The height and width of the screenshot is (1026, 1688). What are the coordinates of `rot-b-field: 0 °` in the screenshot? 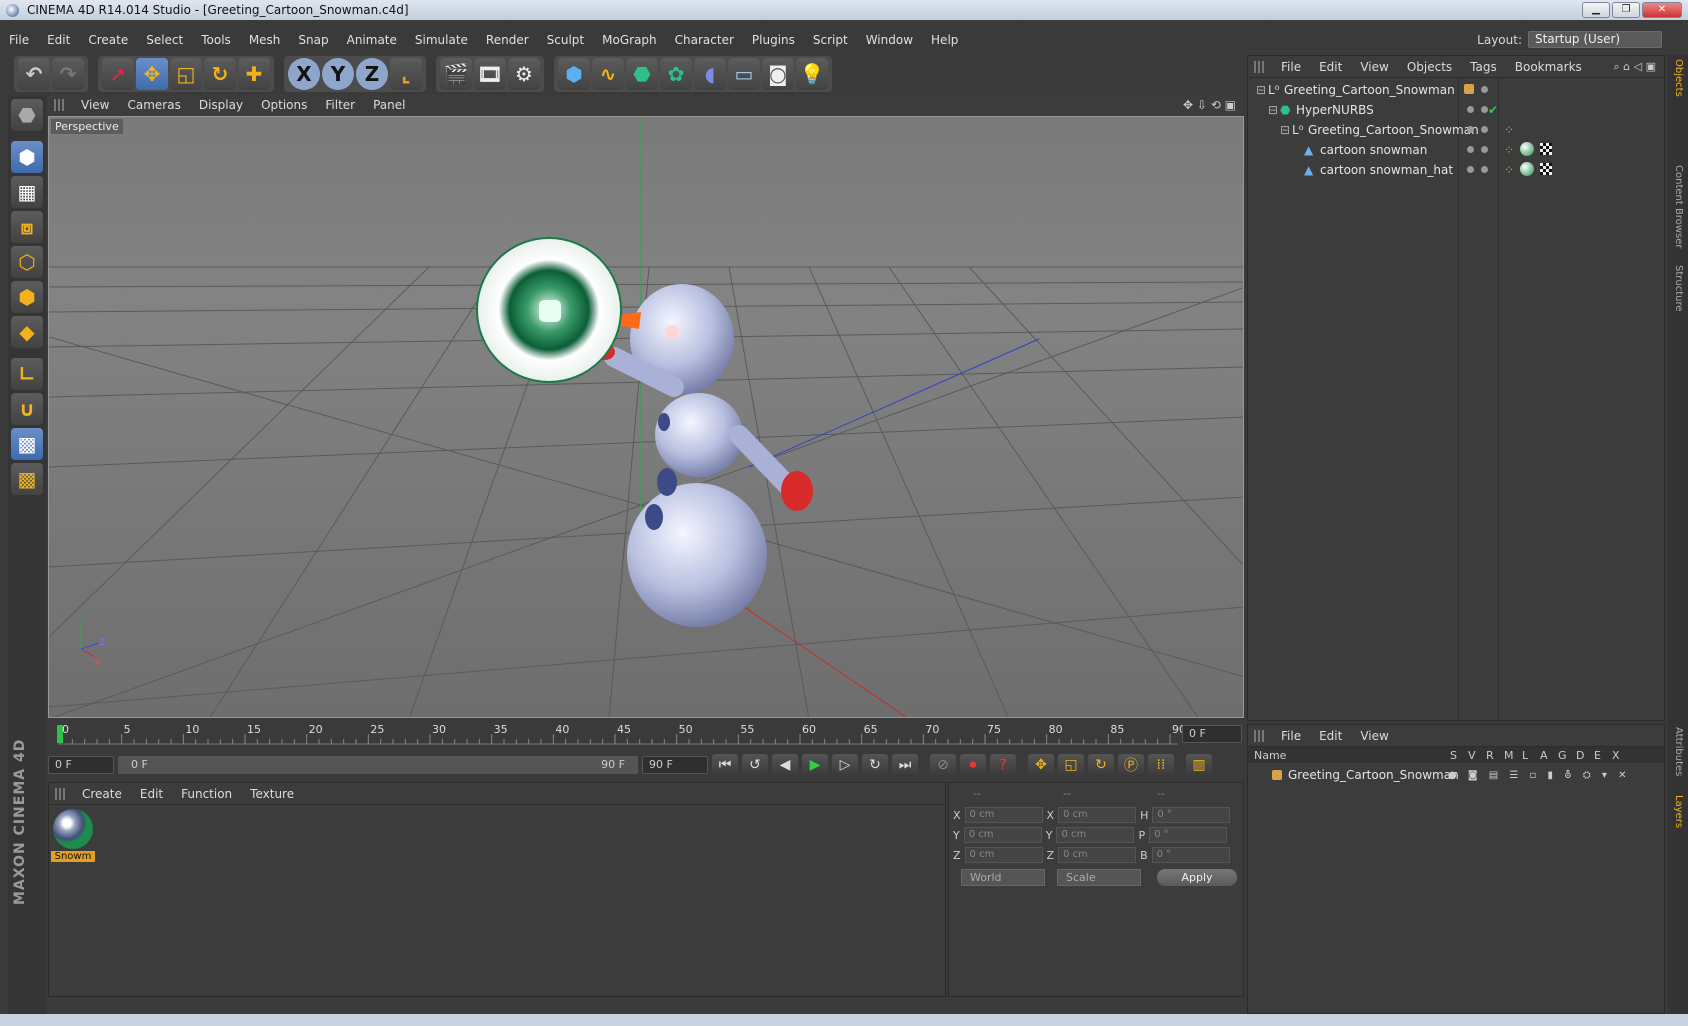 It's located at (1190, 855).